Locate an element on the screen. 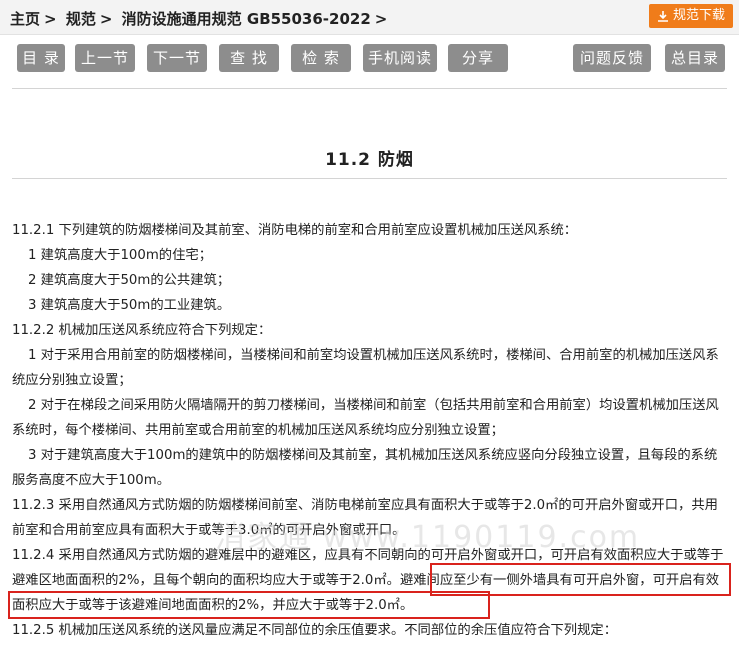  clause-item: 1 建筑高度大于100m的住宅； is located at coordinates (120, 255).